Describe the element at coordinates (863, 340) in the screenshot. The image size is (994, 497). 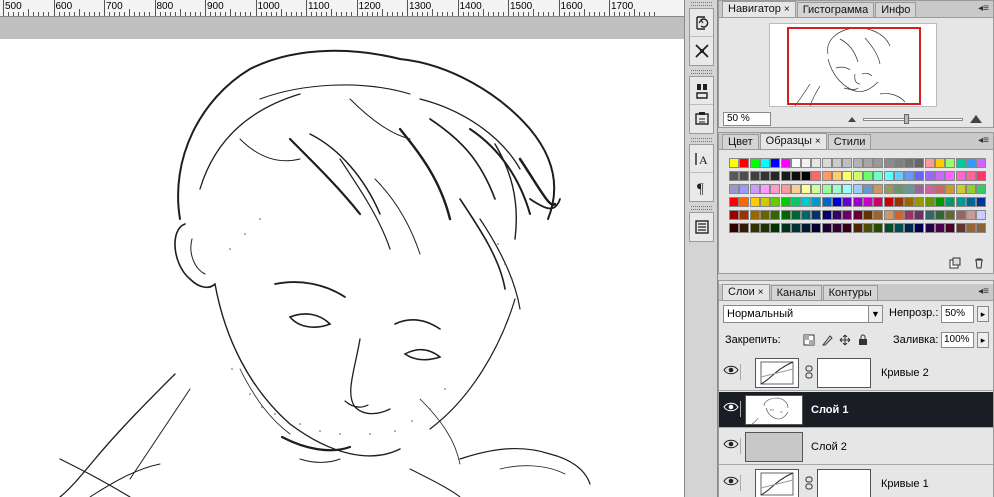
I see `lock-all-icon` at that location.